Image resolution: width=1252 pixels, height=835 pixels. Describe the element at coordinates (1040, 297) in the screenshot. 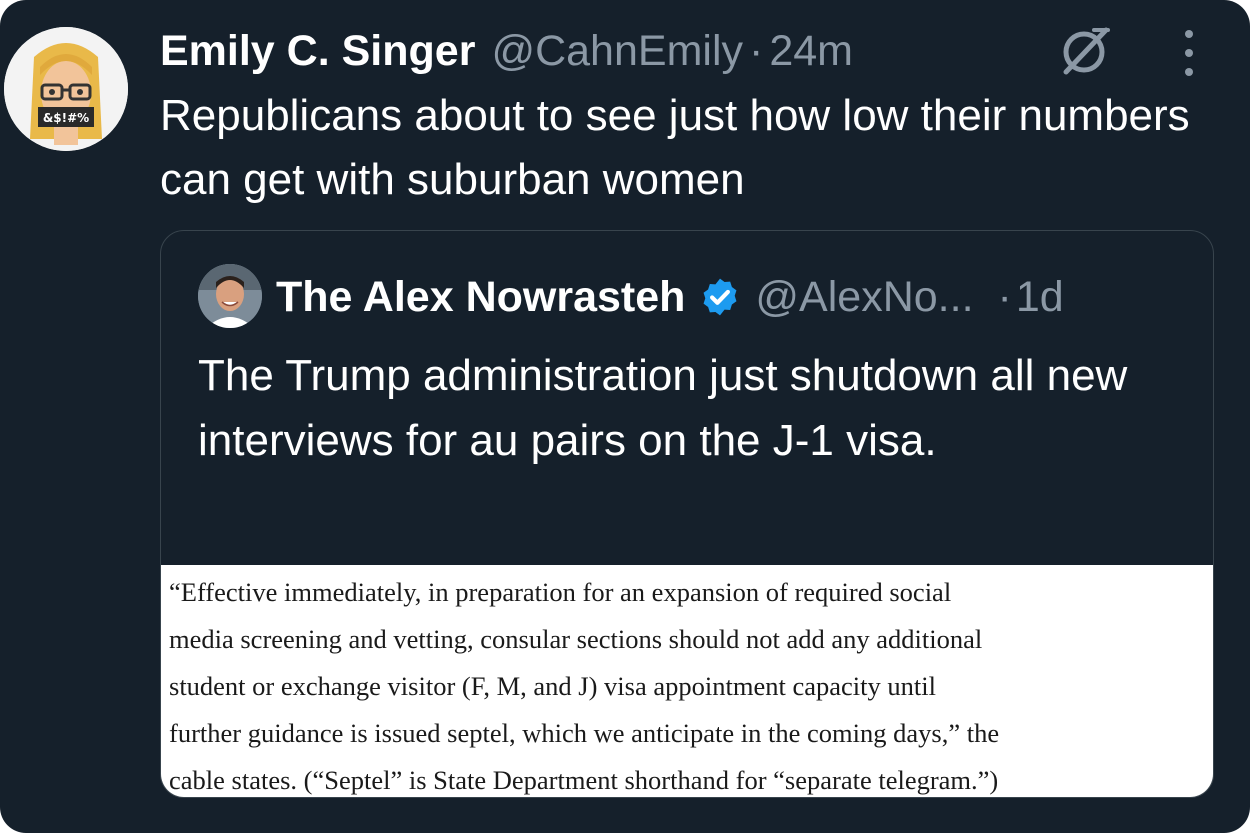

I see `quote-time: 1d` at that location.